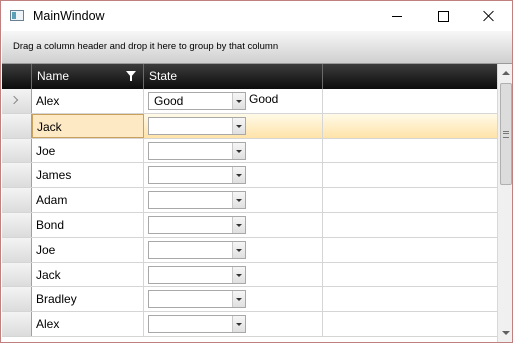  Describe the element at coordinates (233, 76) in the screenshot. I see `column-header-state: State` at that location.